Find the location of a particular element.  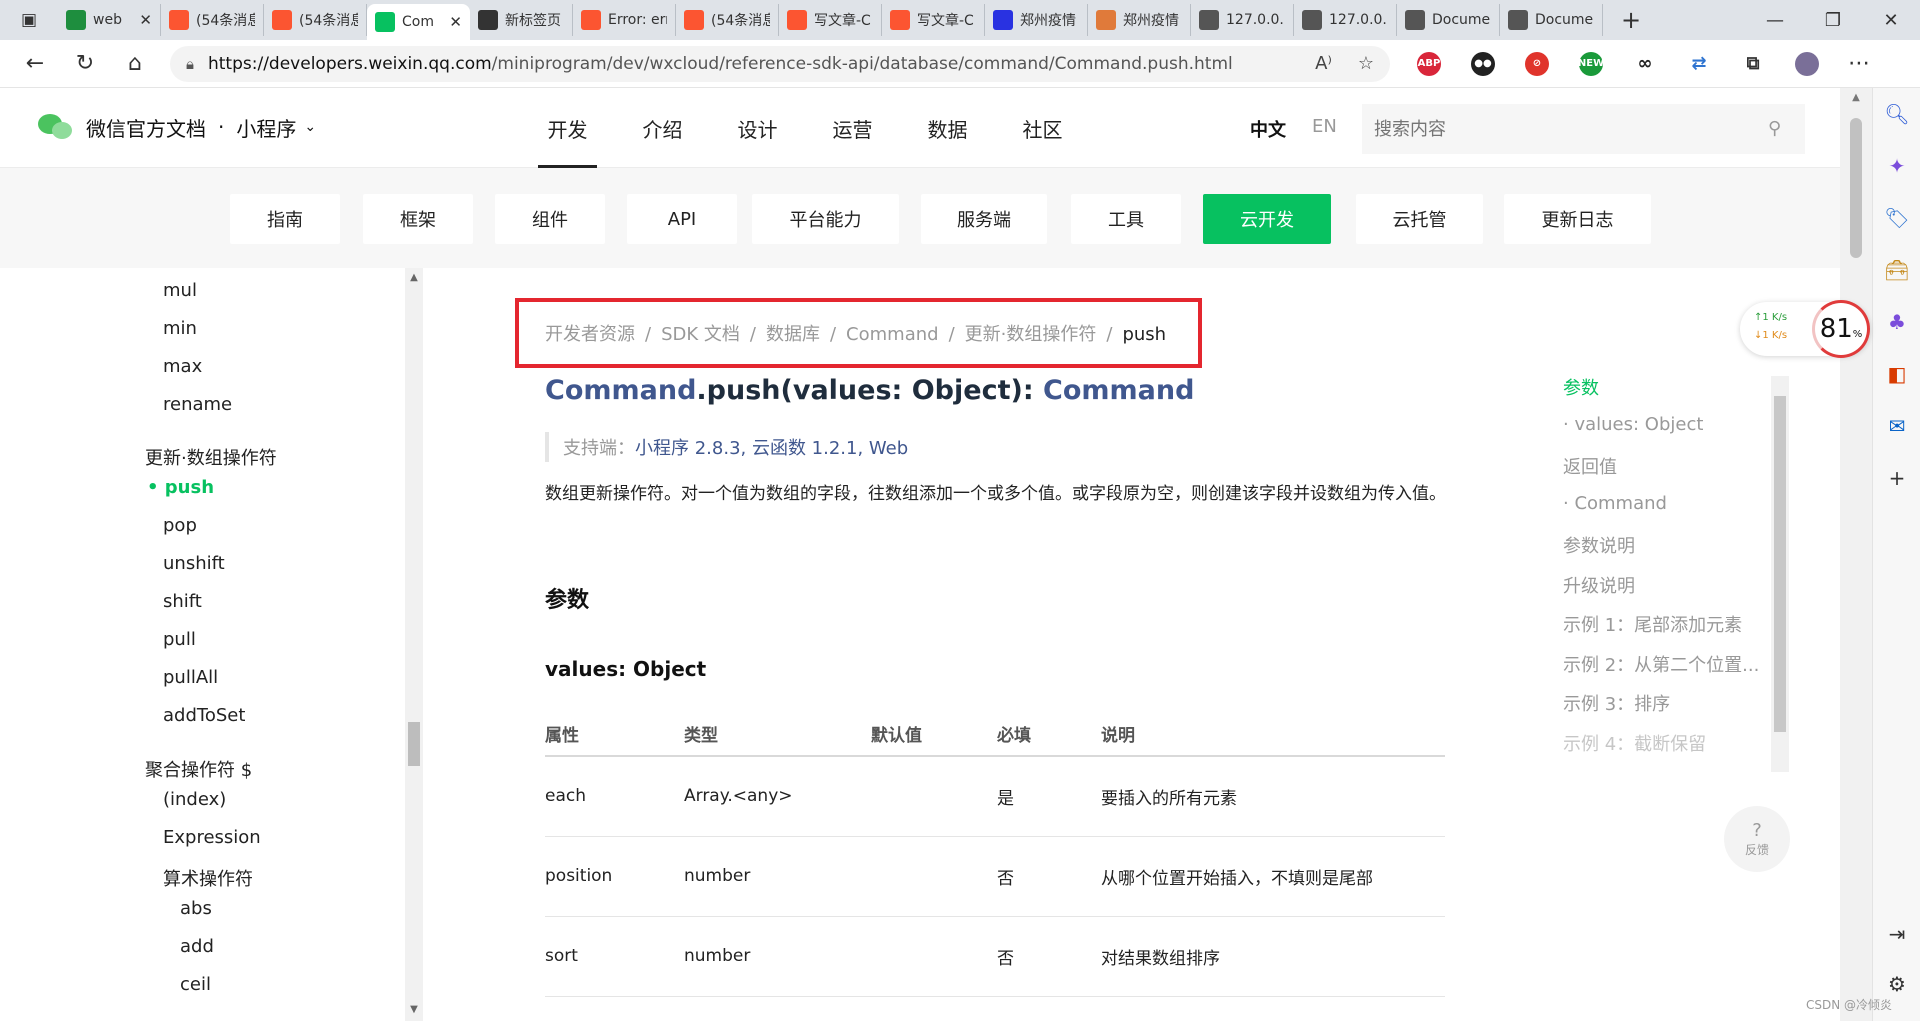

infinity-icon: ∞ is located at coordinates (1645, 64).